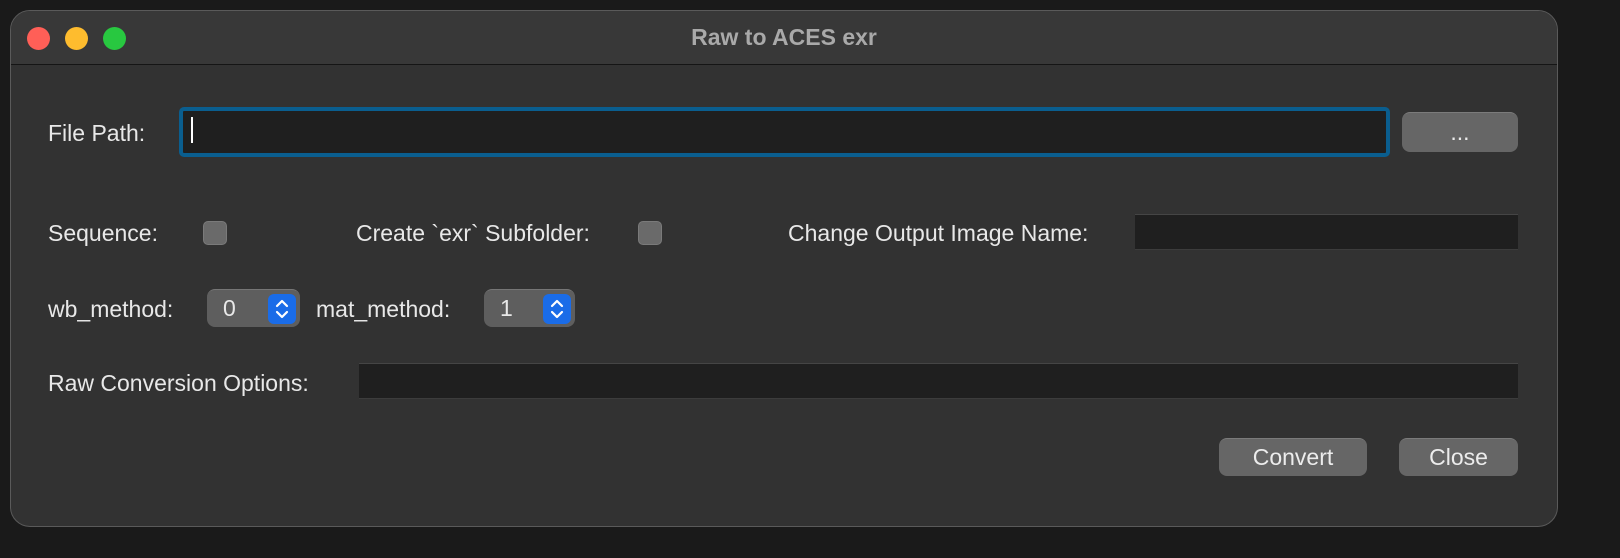 Image resolution: width=1620 pixels, height=558 pixels. What do you see at coordinates (97, 133) in the screenshot?
I see `file-path-label: File Path:` at bounding box center [97, 133].